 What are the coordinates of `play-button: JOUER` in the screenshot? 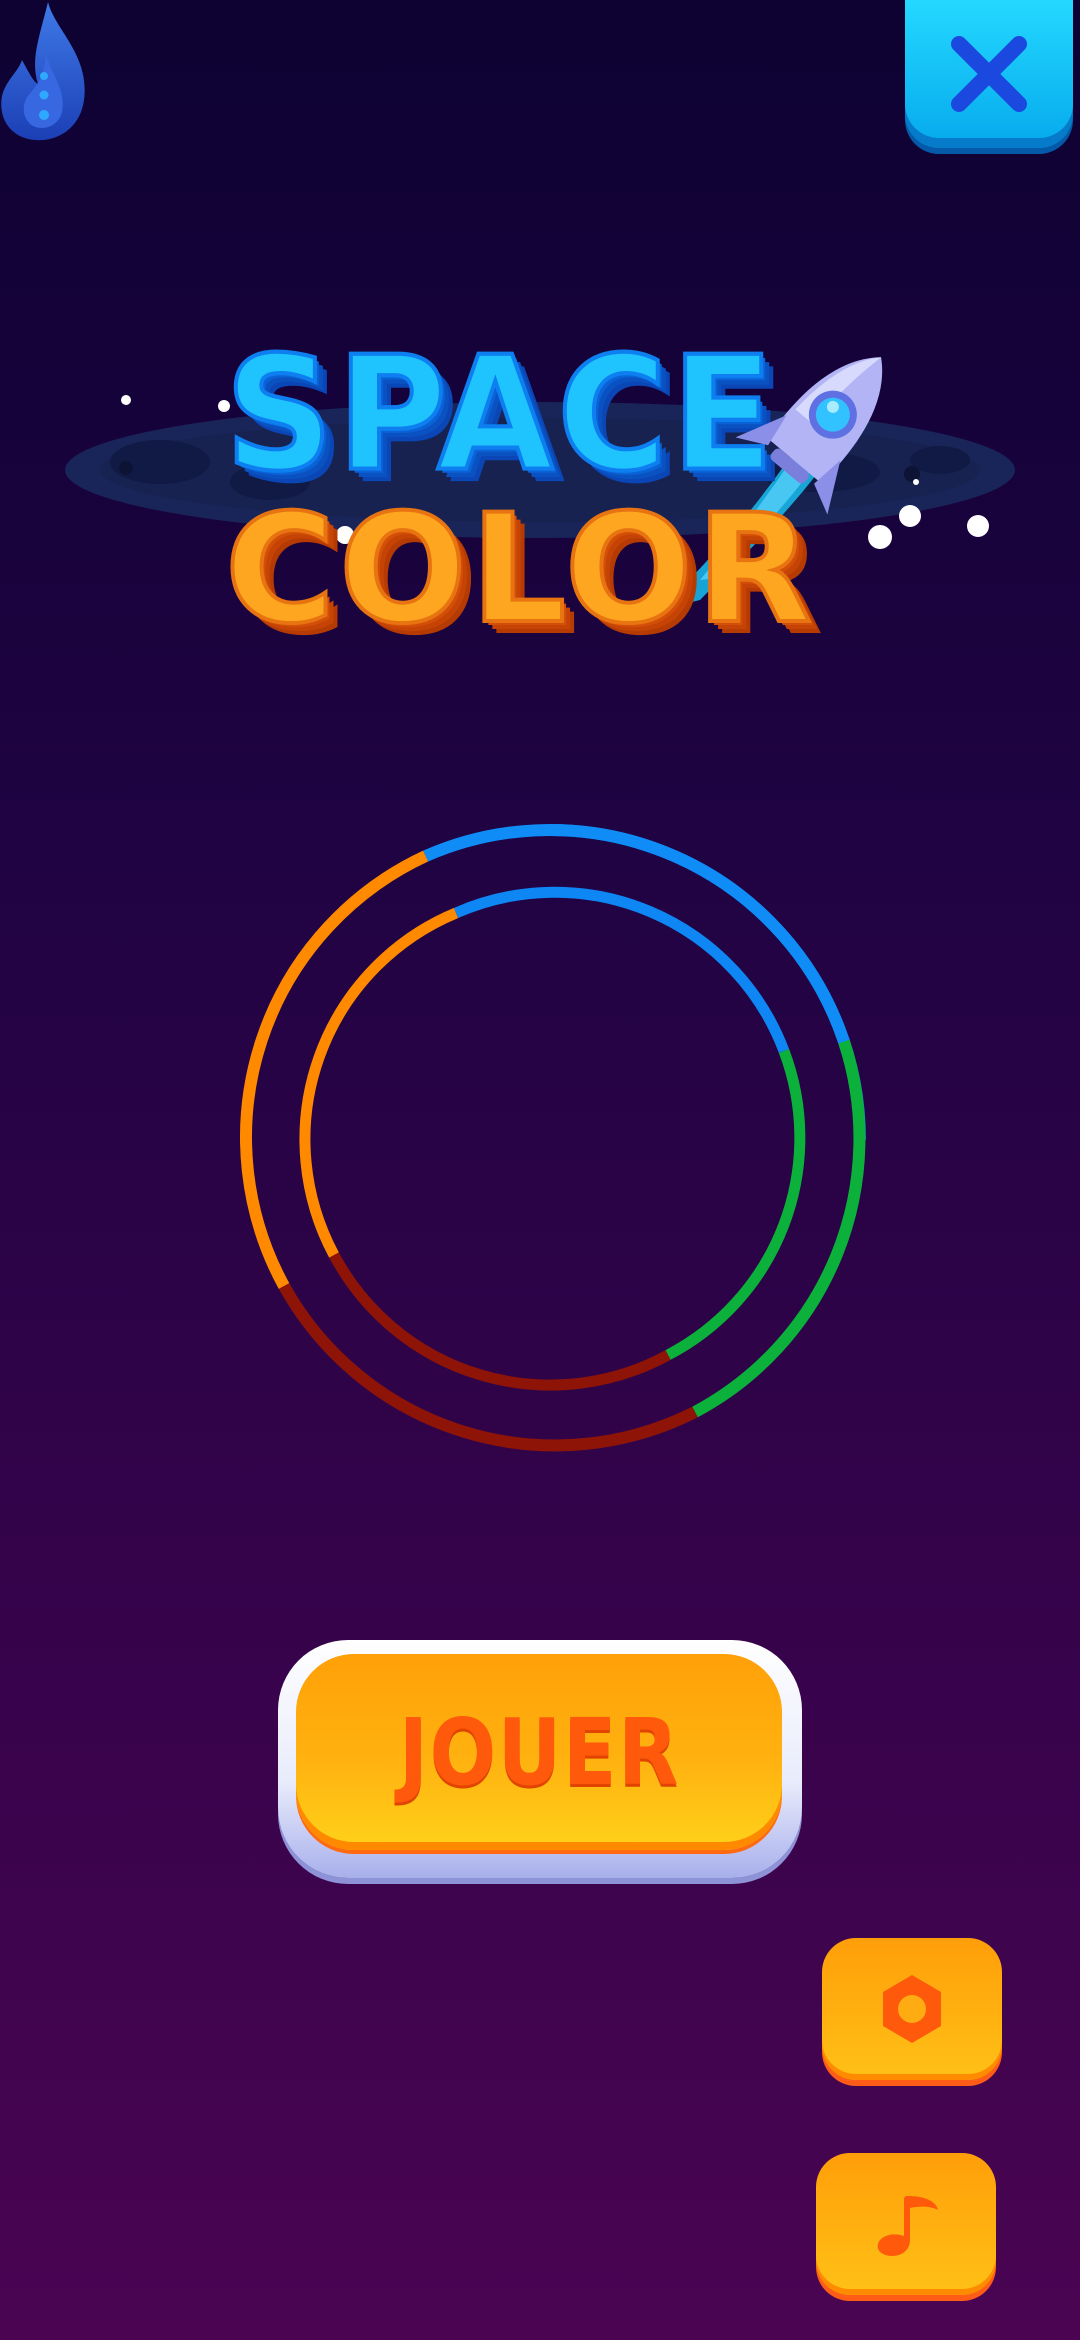 It's located at (540, 1759).